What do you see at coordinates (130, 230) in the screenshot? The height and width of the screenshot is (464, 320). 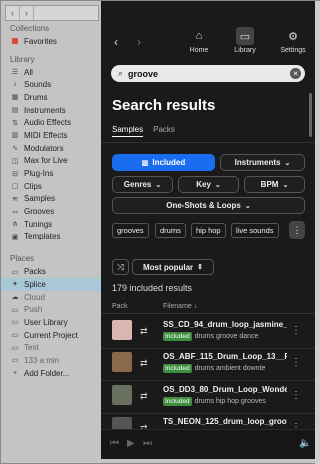 I see `tag-grooves: grooves` at bounding box center [130, 230].